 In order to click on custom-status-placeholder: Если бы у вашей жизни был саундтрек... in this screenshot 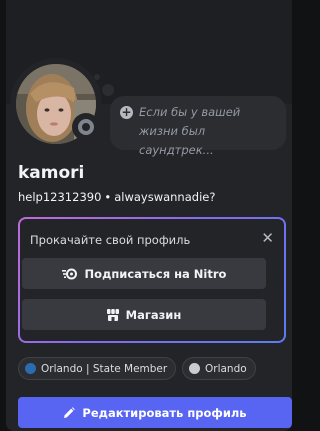, I will do `click(190, 131)`.